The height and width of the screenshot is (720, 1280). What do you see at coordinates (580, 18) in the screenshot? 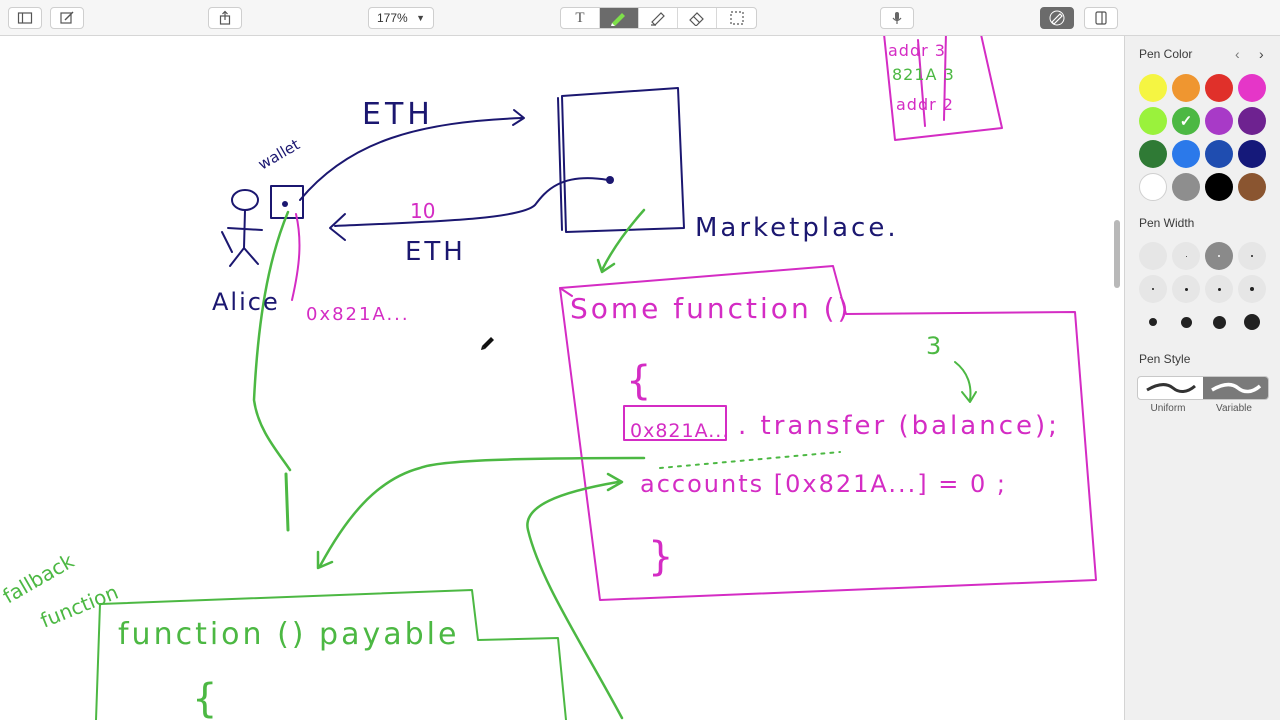
I see `text-tool-button: T` at bounding box center [580, 18].